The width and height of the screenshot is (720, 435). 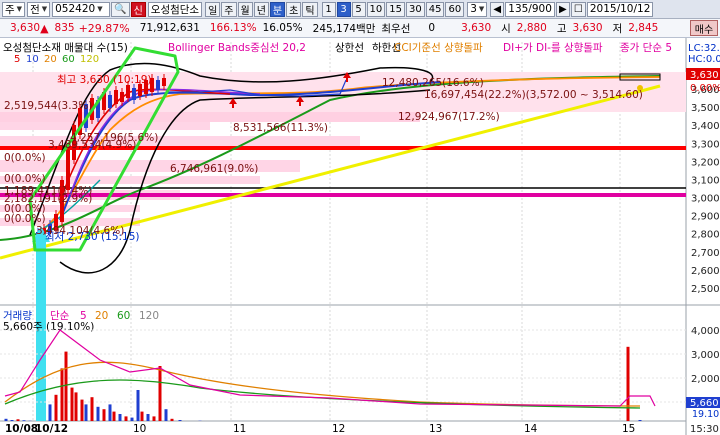 I want to click on page-left-button: ◀, so click(x=497, y=9).